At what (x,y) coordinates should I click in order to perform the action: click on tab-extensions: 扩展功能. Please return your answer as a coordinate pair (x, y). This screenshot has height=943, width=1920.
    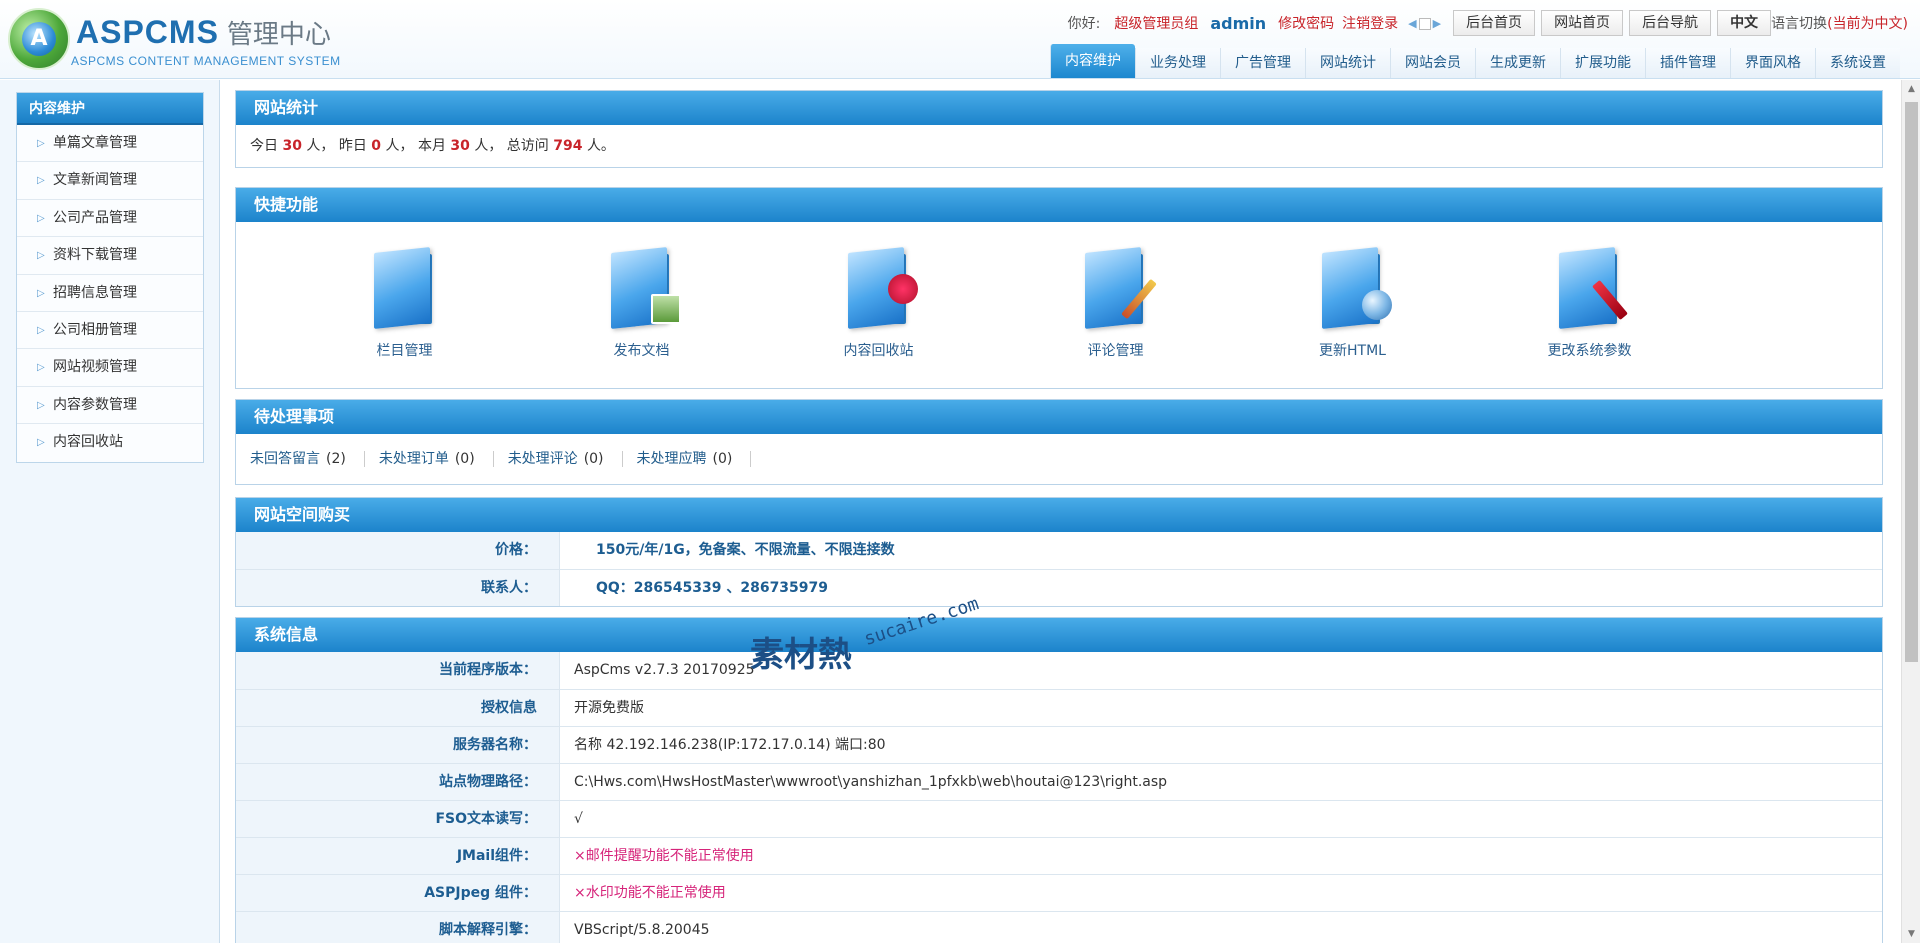
    Looking at the image, I should click on (1602, 63).